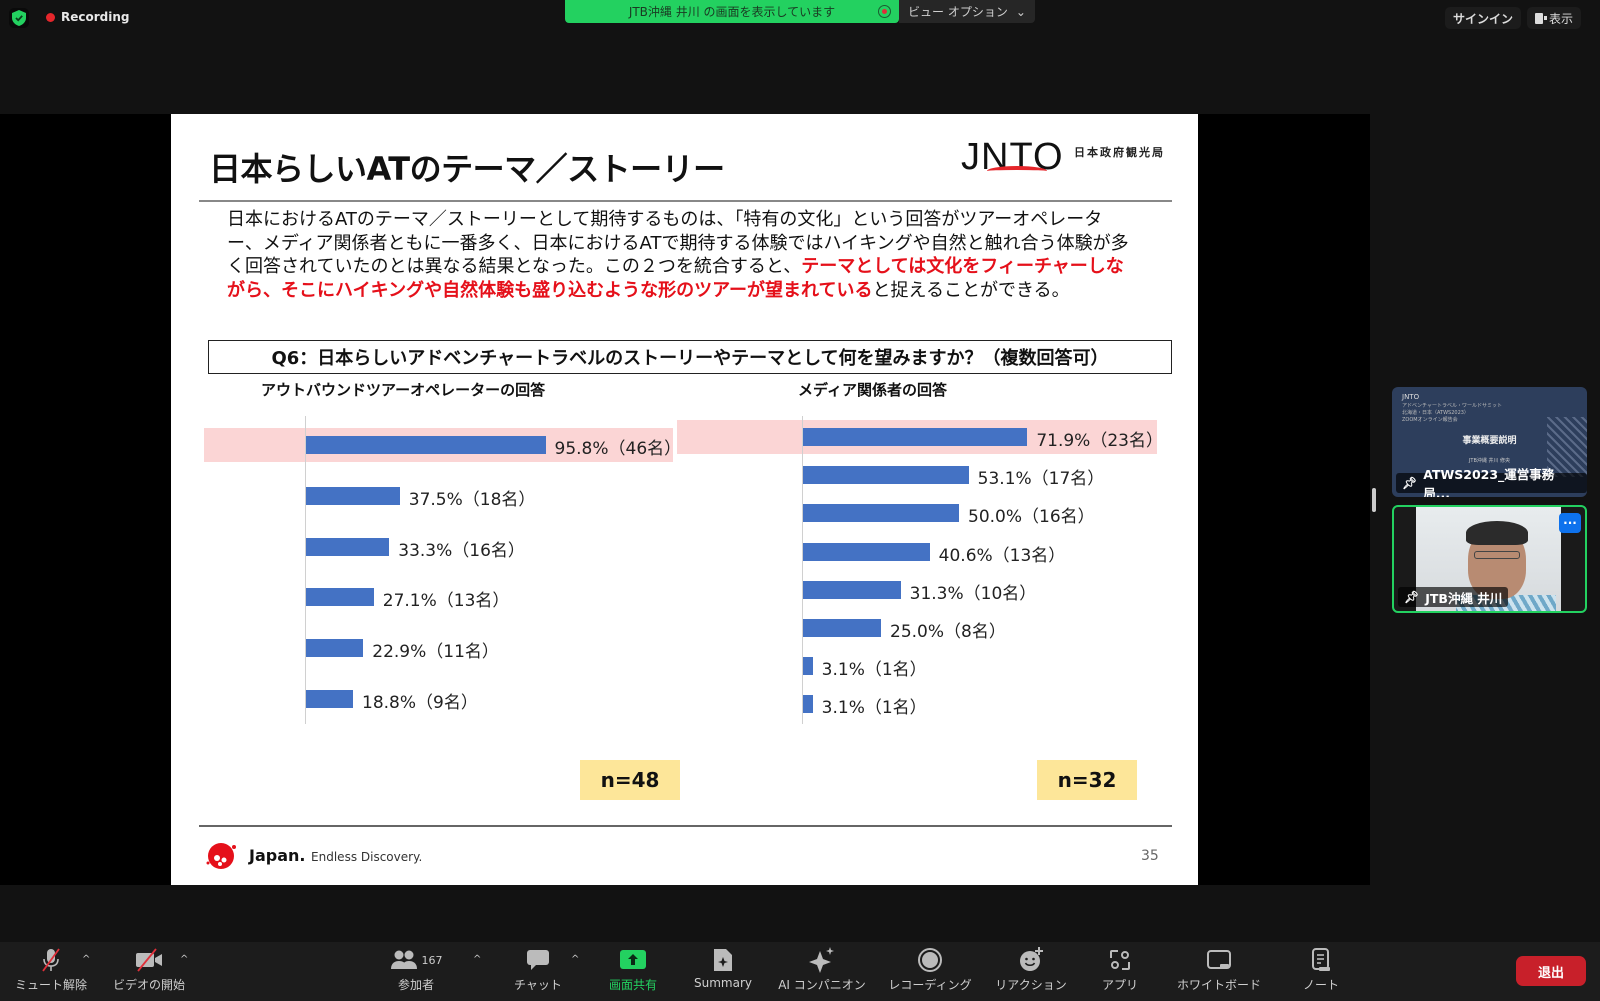  I want to click on apps-button: アプリ, so click(1120, 969).